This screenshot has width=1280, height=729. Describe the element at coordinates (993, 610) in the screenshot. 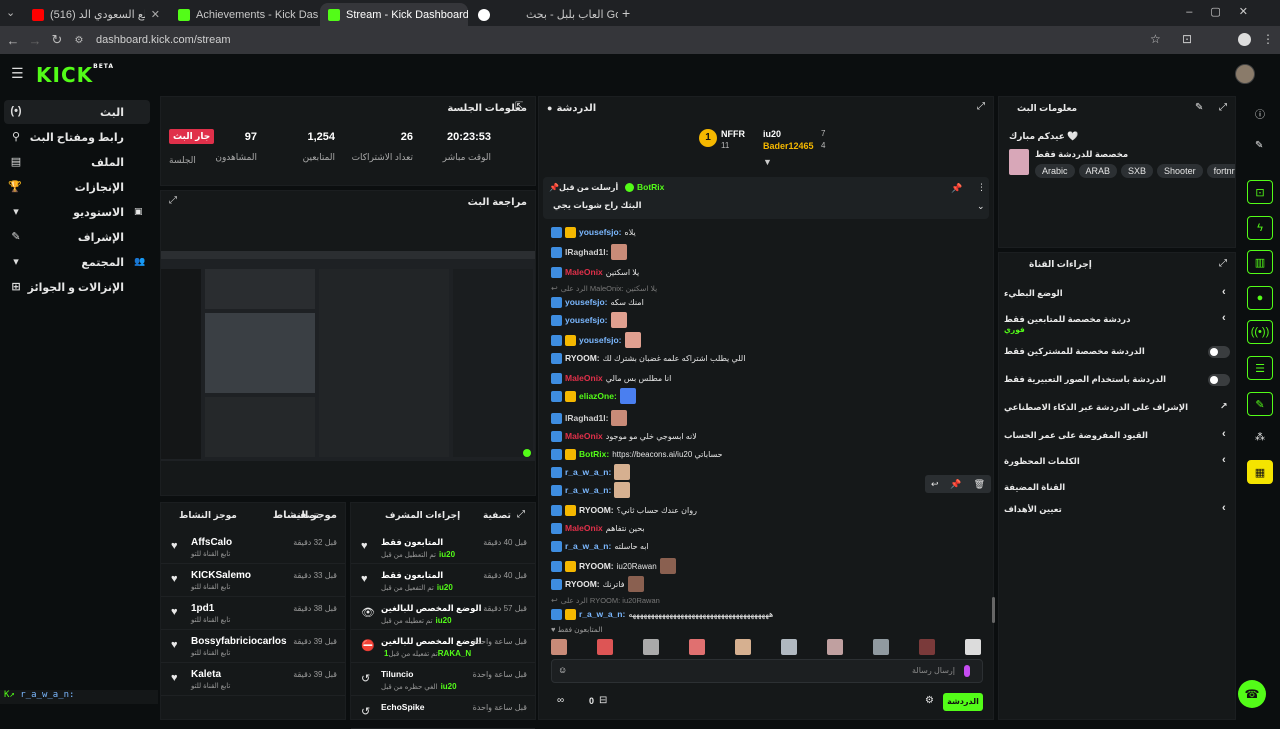

I see `chat-scrollbar` at that location.